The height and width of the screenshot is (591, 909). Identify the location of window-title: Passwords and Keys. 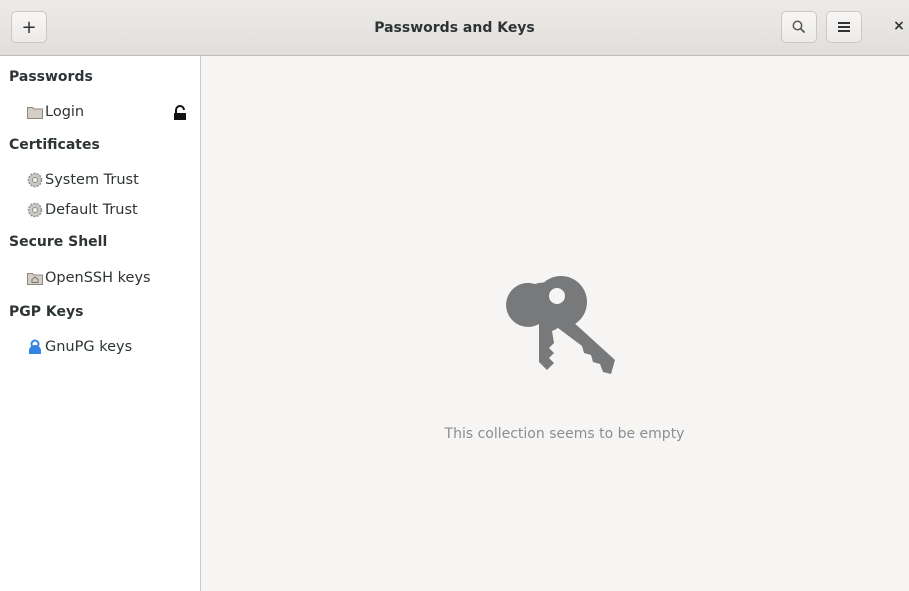
(454, 28).